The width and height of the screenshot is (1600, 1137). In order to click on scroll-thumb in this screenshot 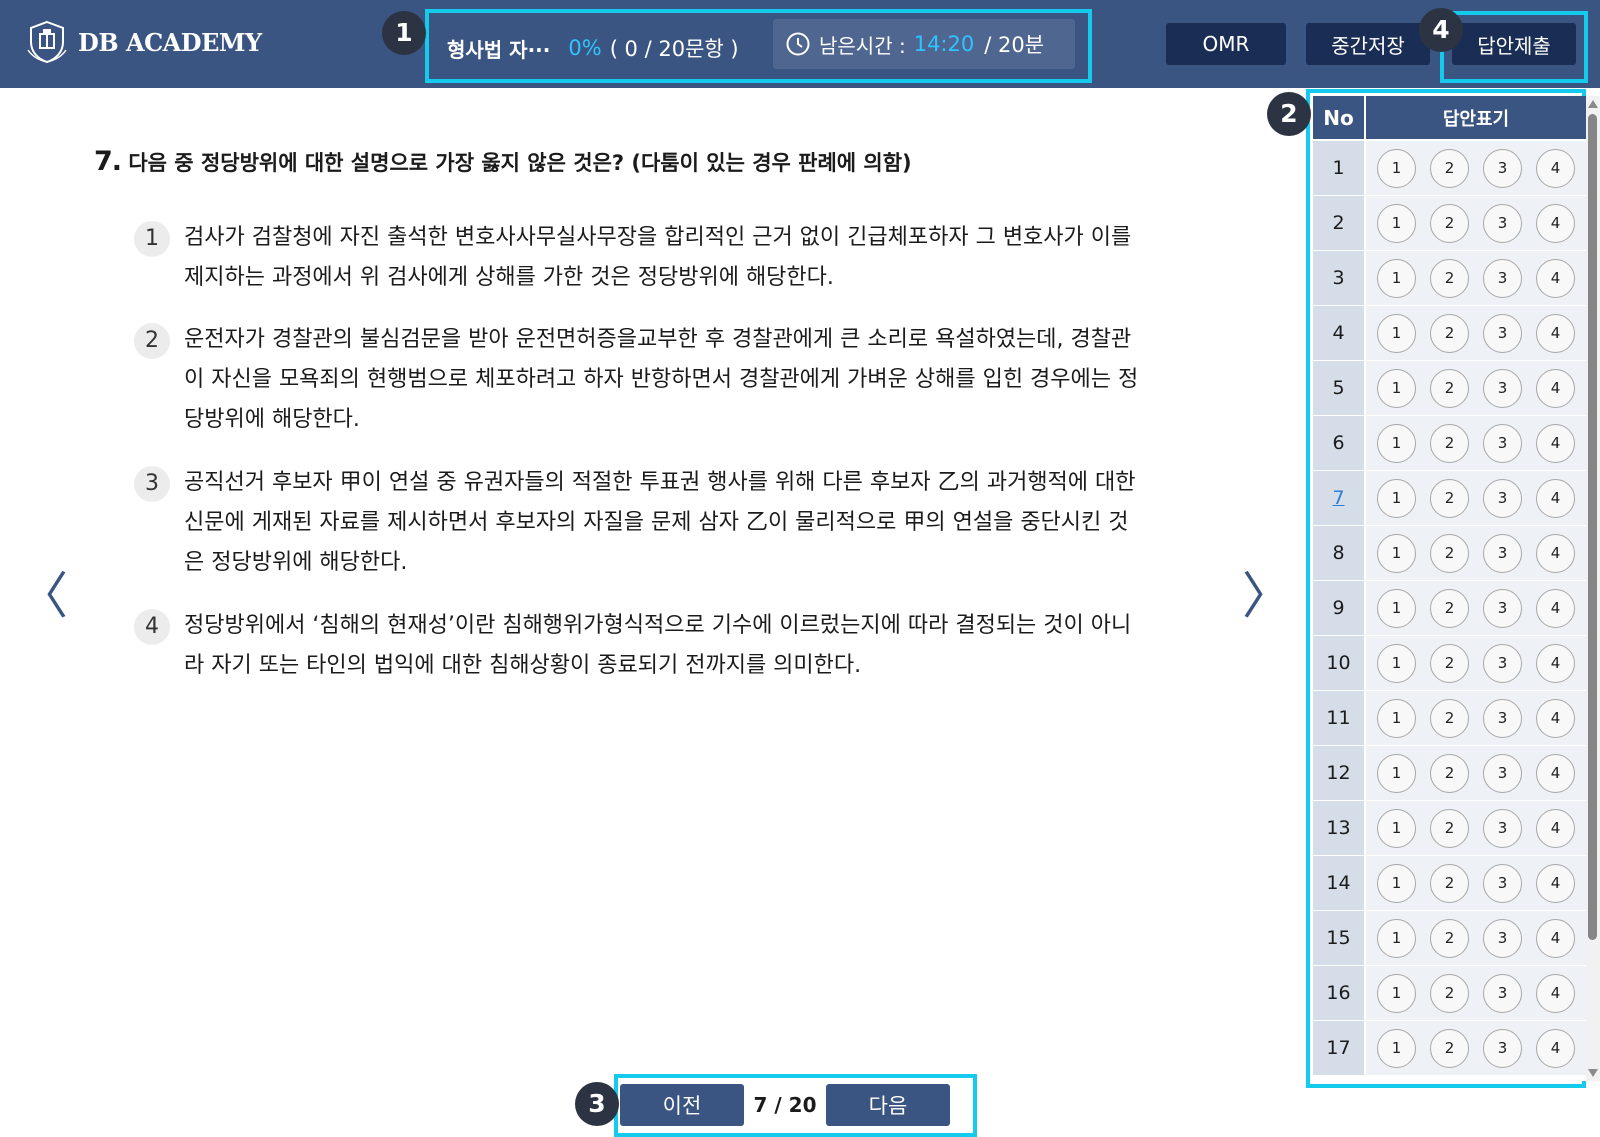, I will do `click(1592, 527)`.